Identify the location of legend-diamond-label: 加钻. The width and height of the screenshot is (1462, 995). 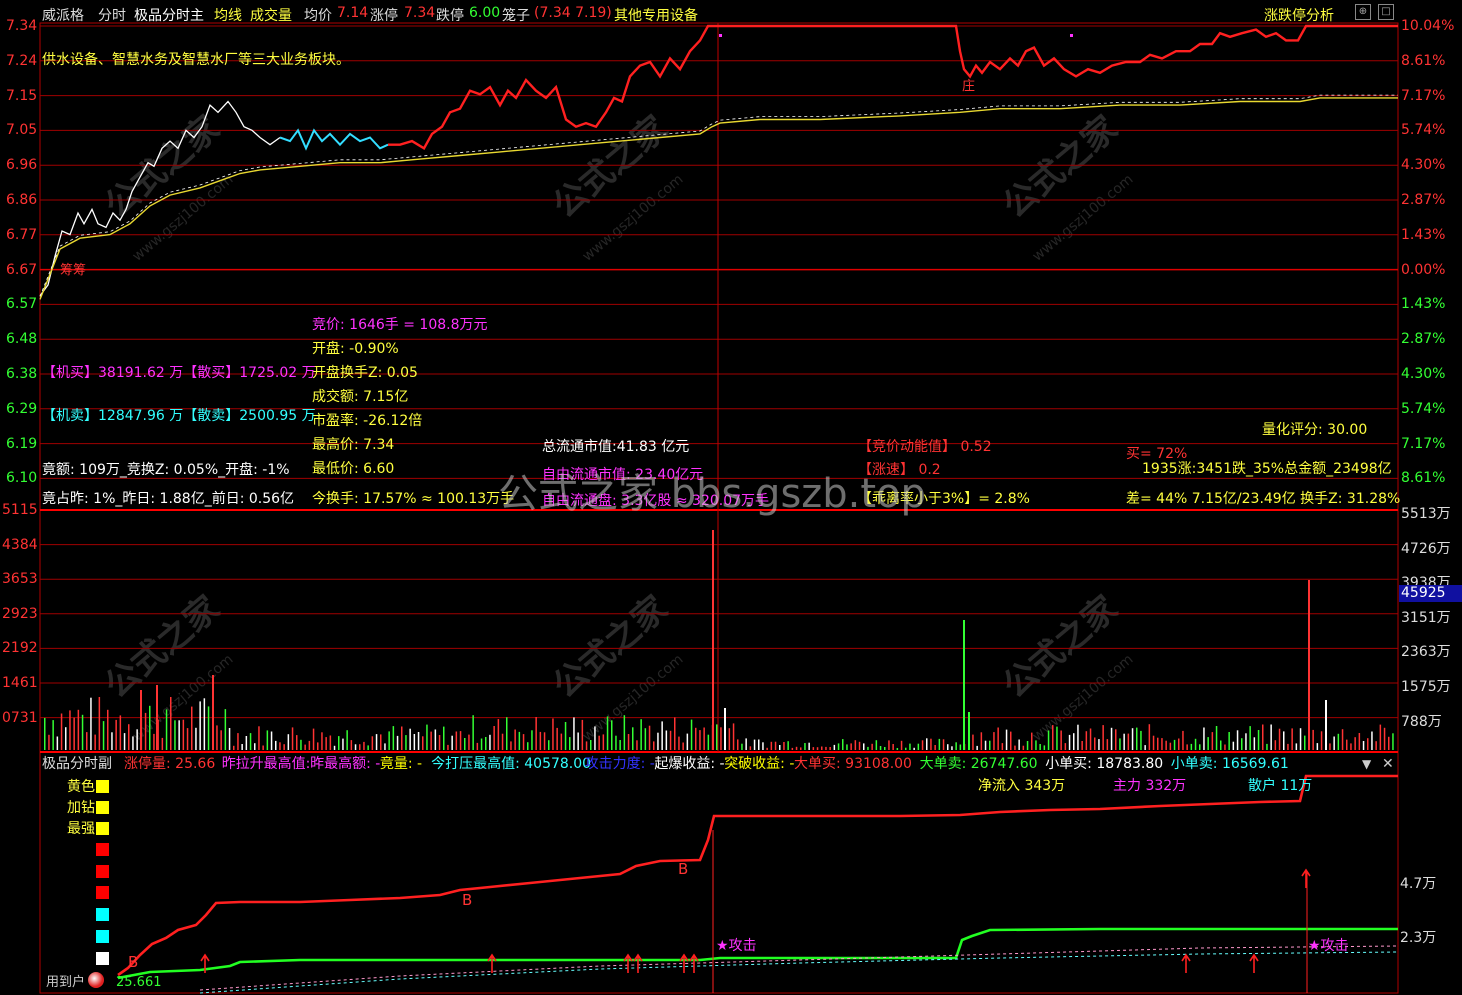
(81, 808).